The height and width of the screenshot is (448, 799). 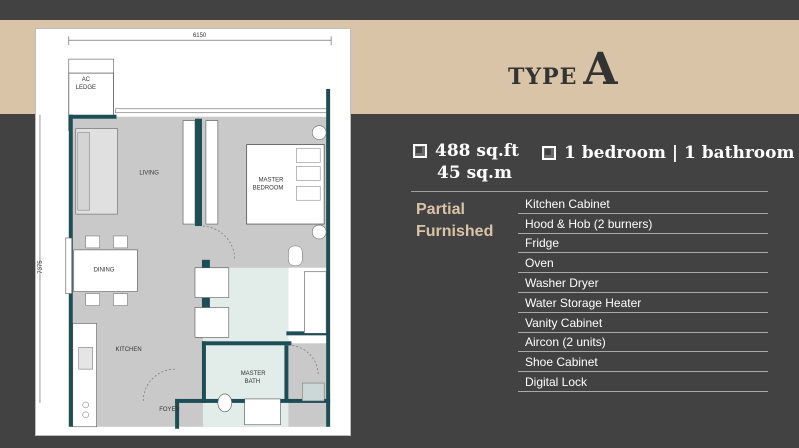 What do you see at coordinates (643, 362) in the screenshot?
I see `list-item: Shoe Cabinet` at bounding box center [643, 362].